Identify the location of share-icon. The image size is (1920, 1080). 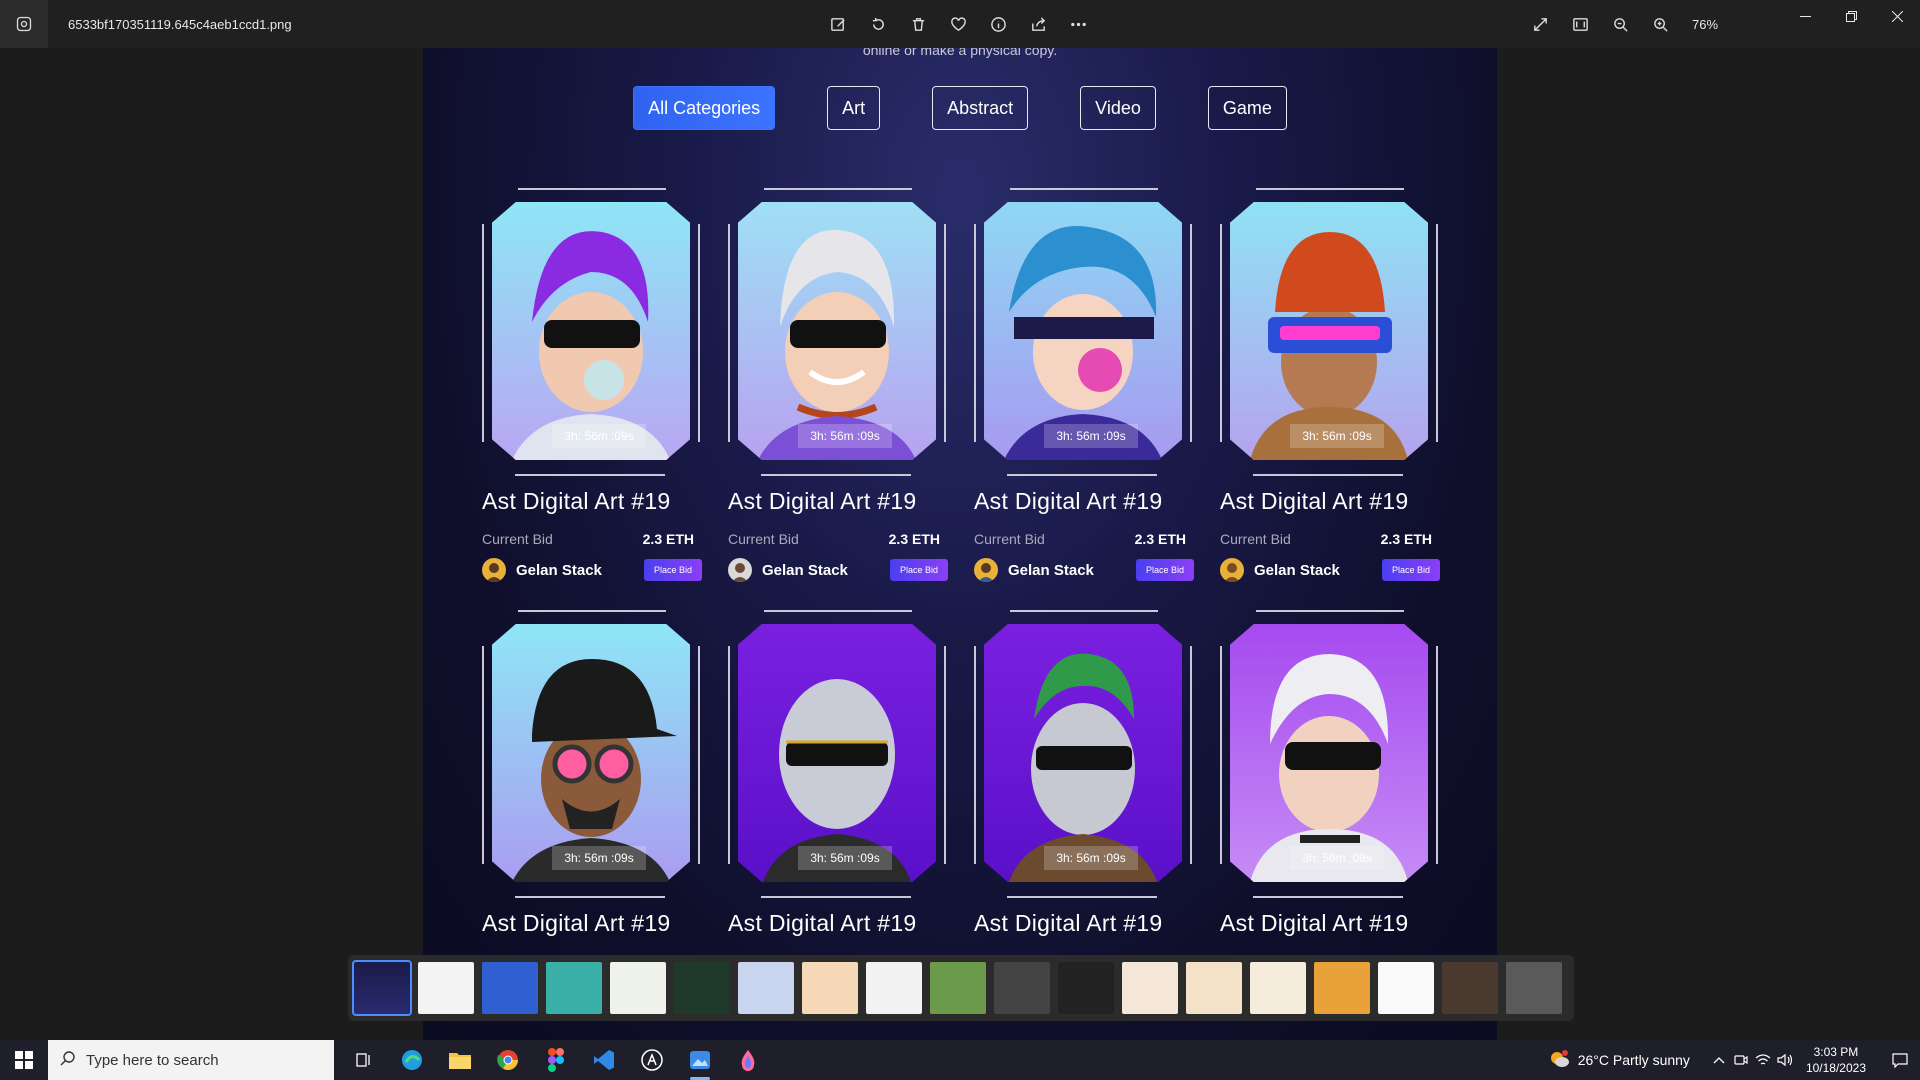
(1038, 24).